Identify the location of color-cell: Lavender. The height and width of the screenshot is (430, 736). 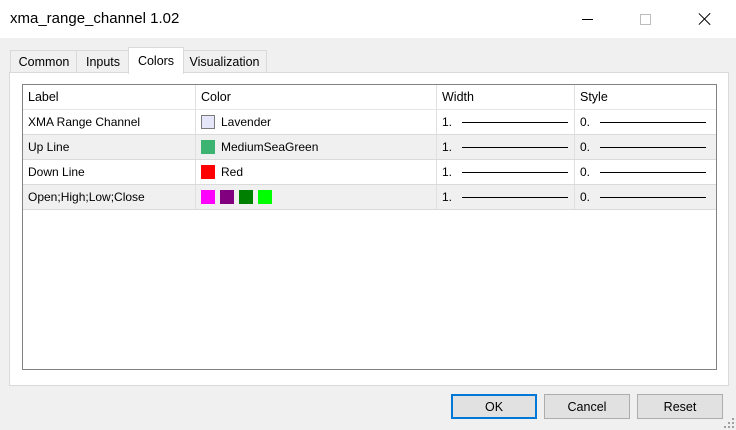
(316, 122).